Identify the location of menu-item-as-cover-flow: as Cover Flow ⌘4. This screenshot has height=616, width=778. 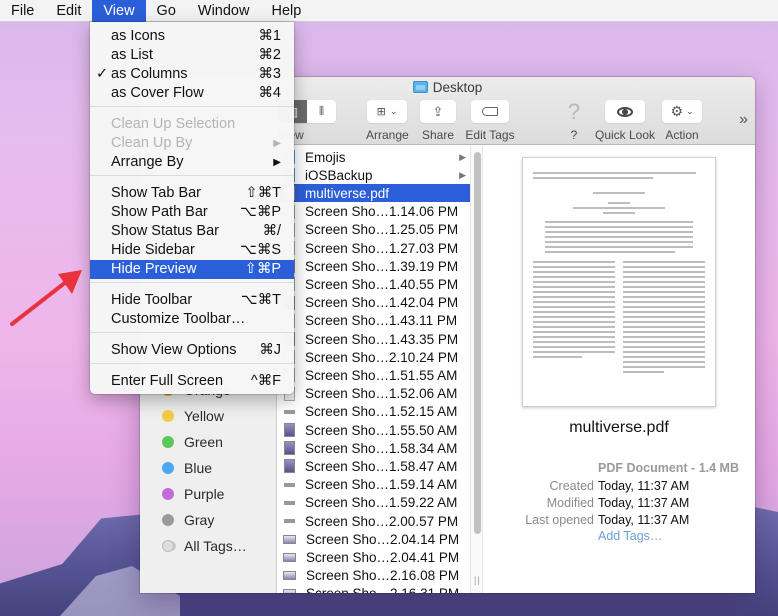
(192, 93).